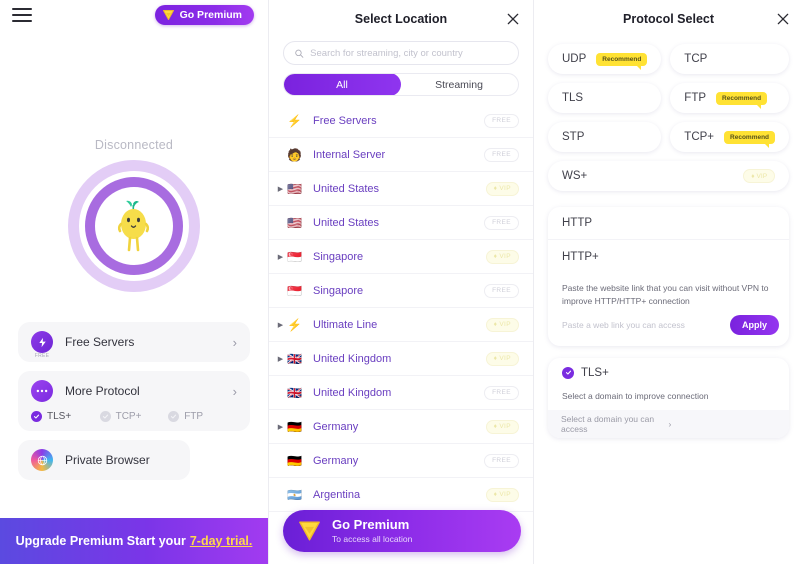 This screenshot has height=564, width=800. What do you see at coordinates (342, 84) in the screenshot?
I see `tab-all: All` at bounding box center [342, 84].